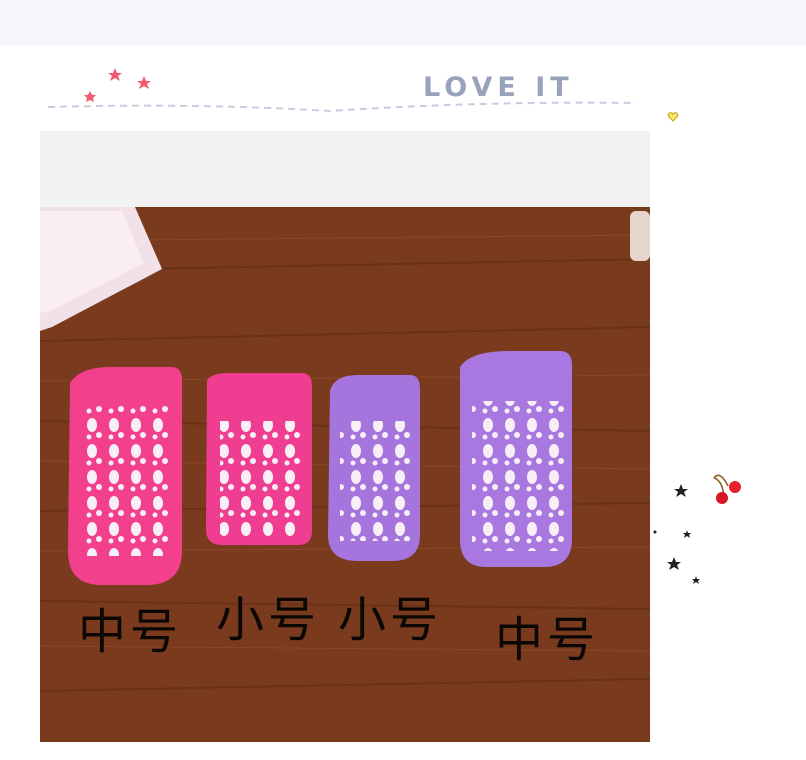 This screenshot has height=760, width=806. What do you see at coordinates (673, 117) in the screenshot?
I see `heart-icon` at bounding box center [673, 117].